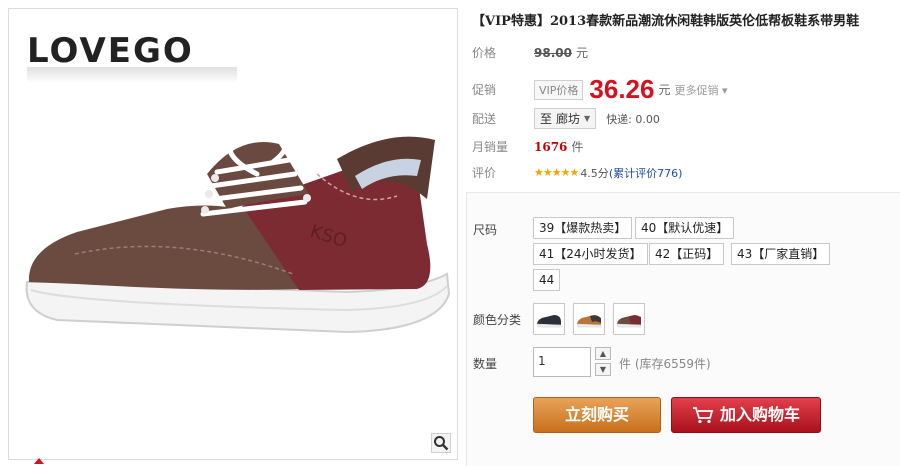 The height and width of the screenshot is (466, 900). I want to click on size-option: 41【24小时发货】, so click(590, 254).